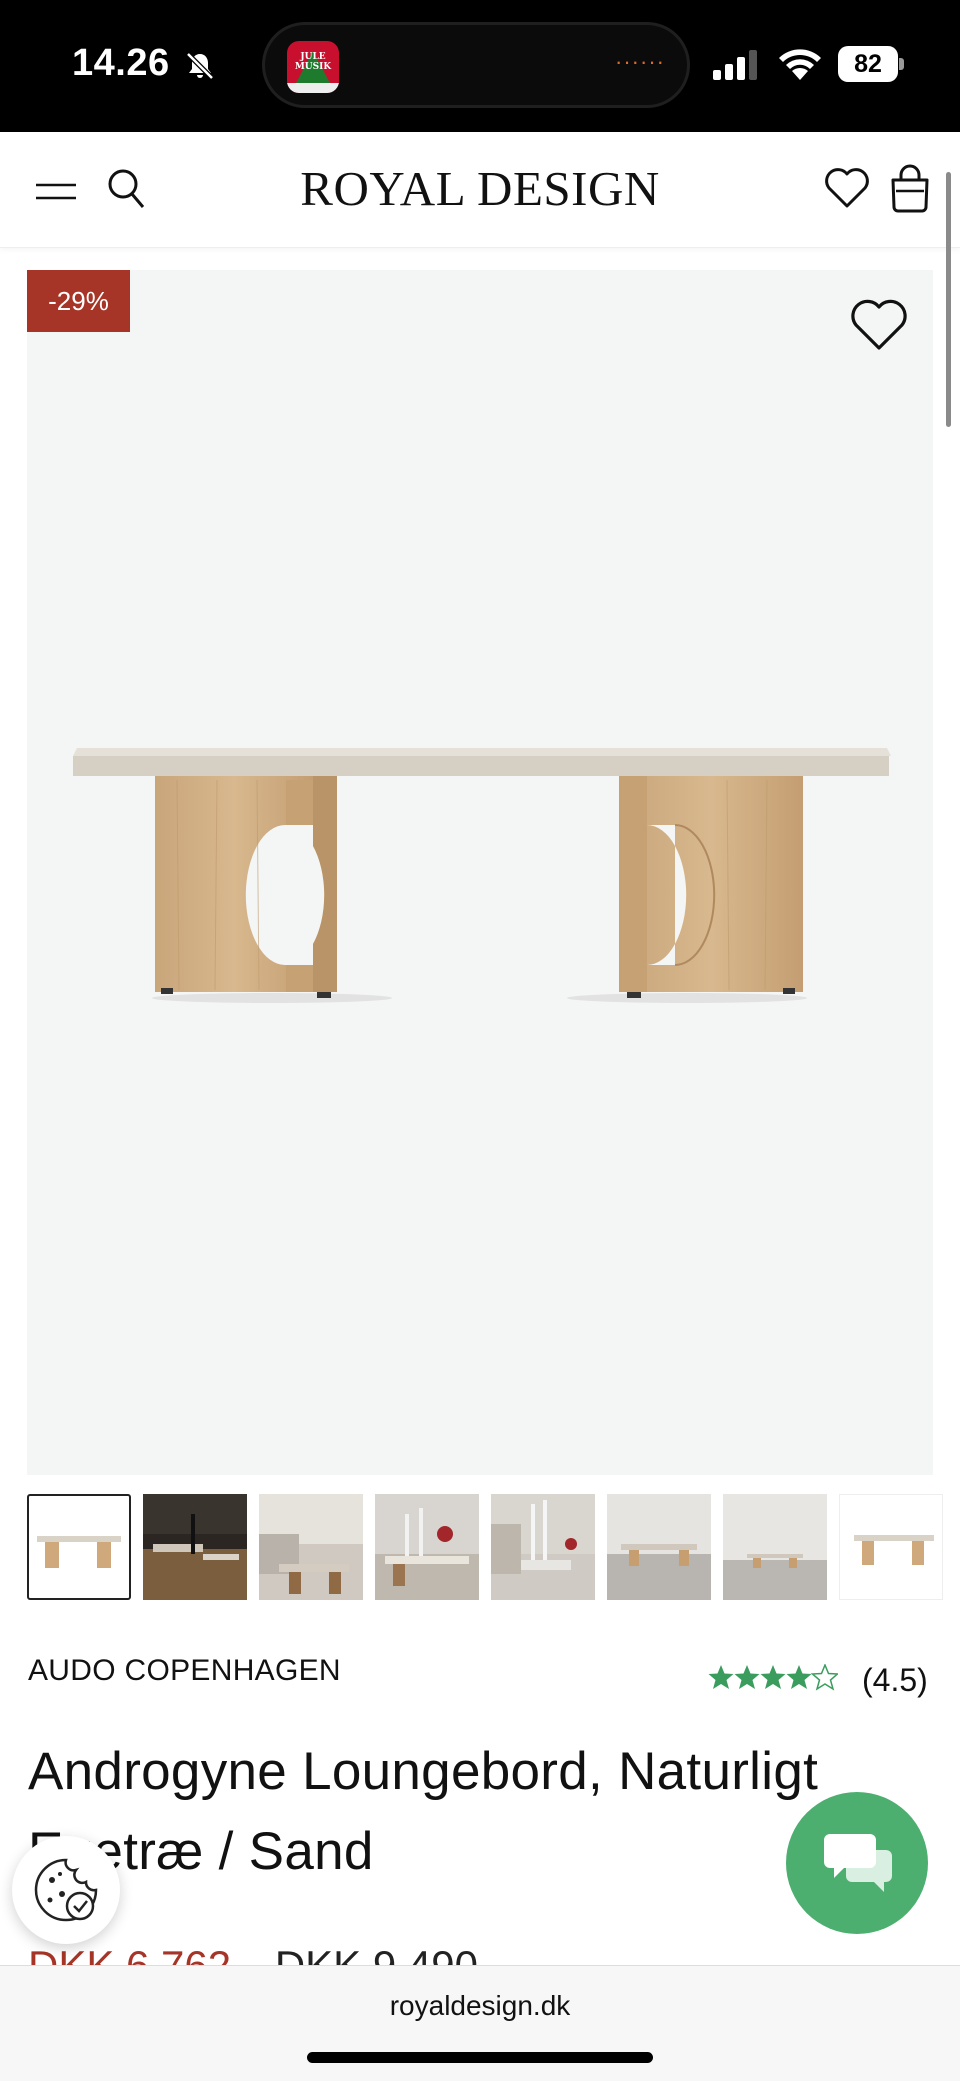 This screenshot has width=960, height=2081. I want to click on scrollbar-thumb, so click(948, 299).